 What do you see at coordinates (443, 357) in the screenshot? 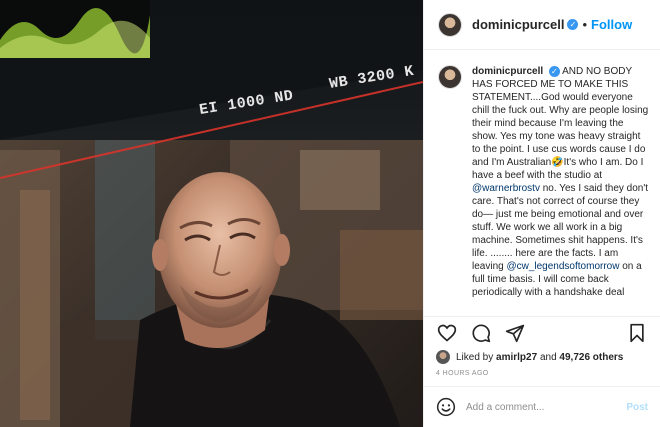
I see `liker-avatar` at bounding box center [443, 357].